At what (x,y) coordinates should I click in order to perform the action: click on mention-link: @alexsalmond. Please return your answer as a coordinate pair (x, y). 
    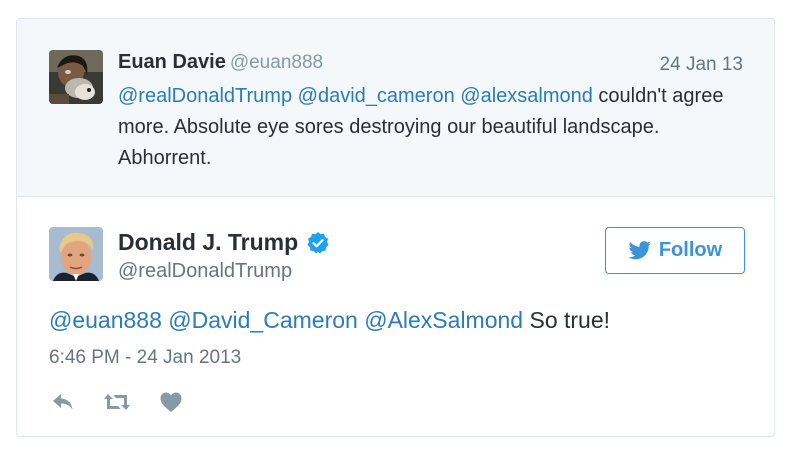
    Looking at the image, I should click on (526, 96).